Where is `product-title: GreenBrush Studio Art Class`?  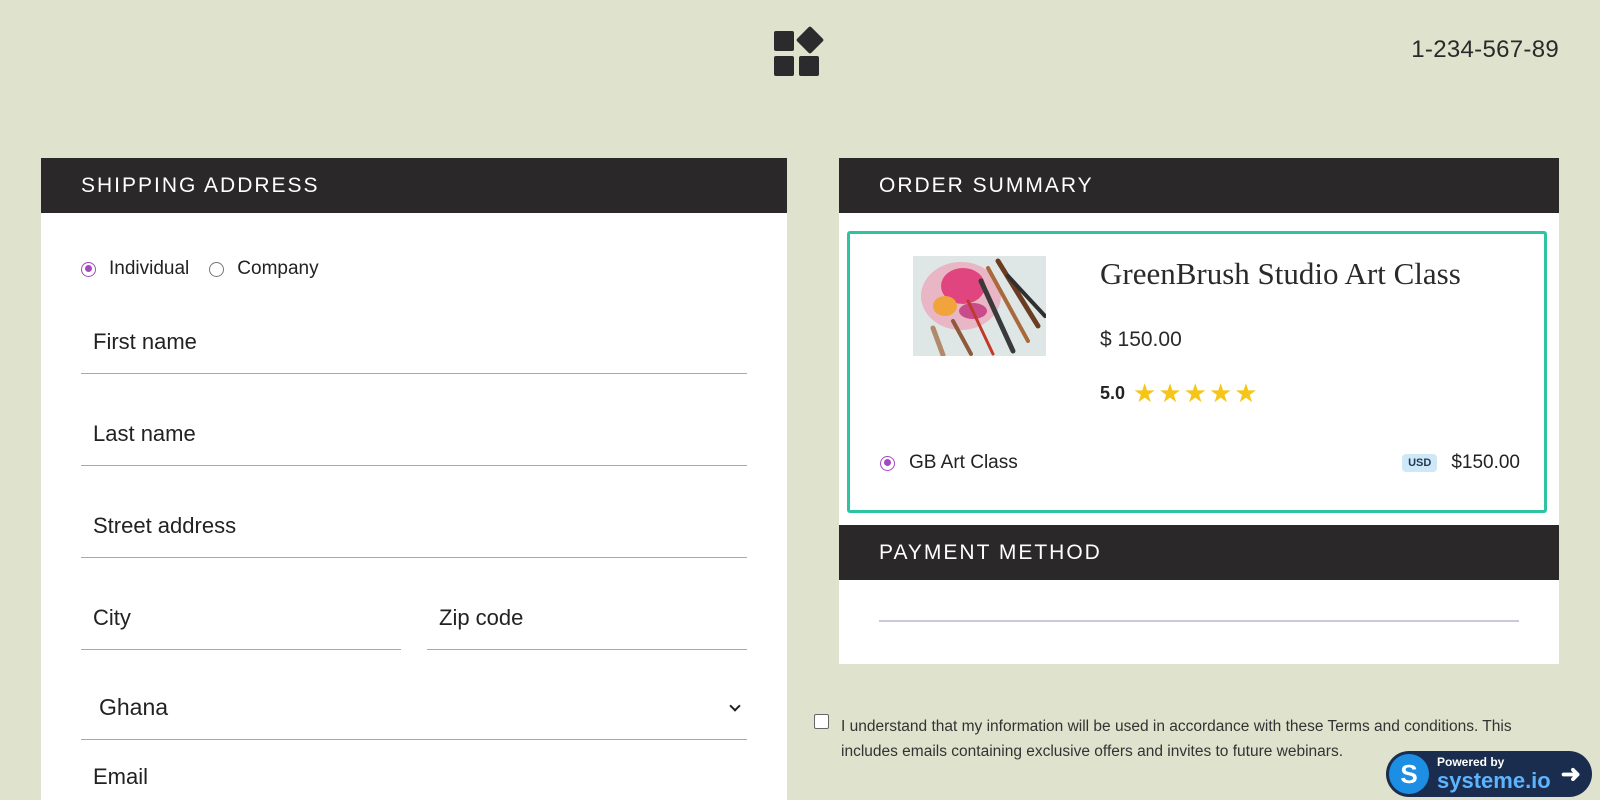
product-title: GreenBrush Studio Art Class is located at coordinates (1280, 273).